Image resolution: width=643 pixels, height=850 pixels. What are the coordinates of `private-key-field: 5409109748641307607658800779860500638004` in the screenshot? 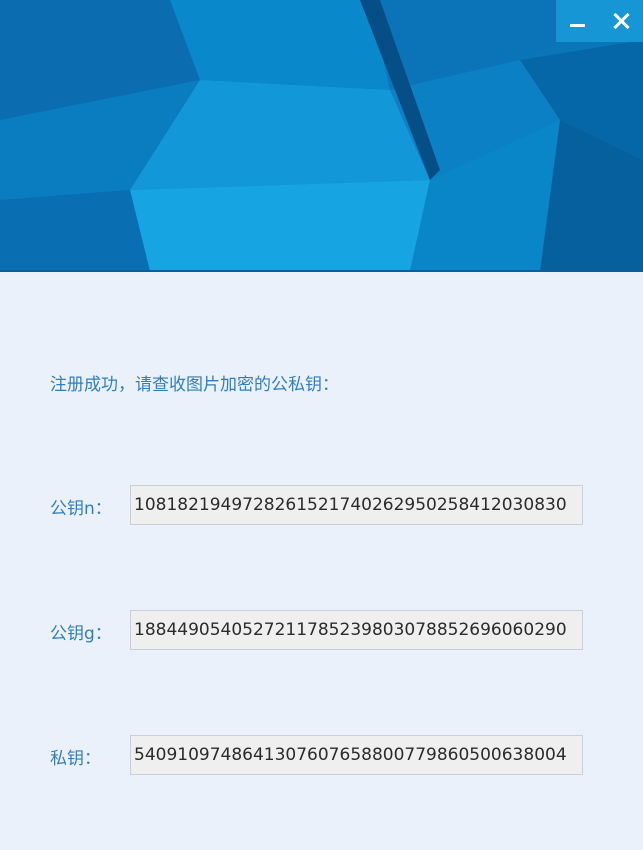 It's located at (356, 755).